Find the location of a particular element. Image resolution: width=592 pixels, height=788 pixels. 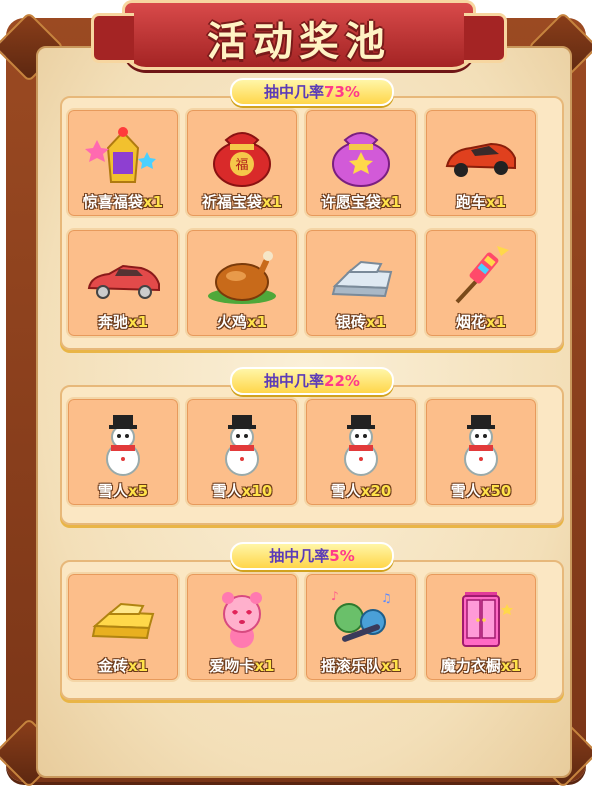

blessing-bag-icon: 福 is located at coordinates (242, 159).